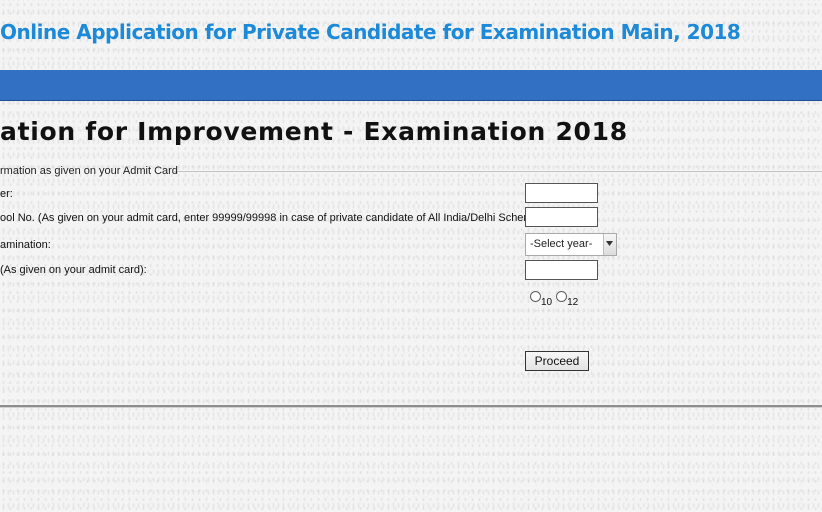 The width and height of the screenshot is (822, 512). I want to click on fieldset-border, so click(498, 171).